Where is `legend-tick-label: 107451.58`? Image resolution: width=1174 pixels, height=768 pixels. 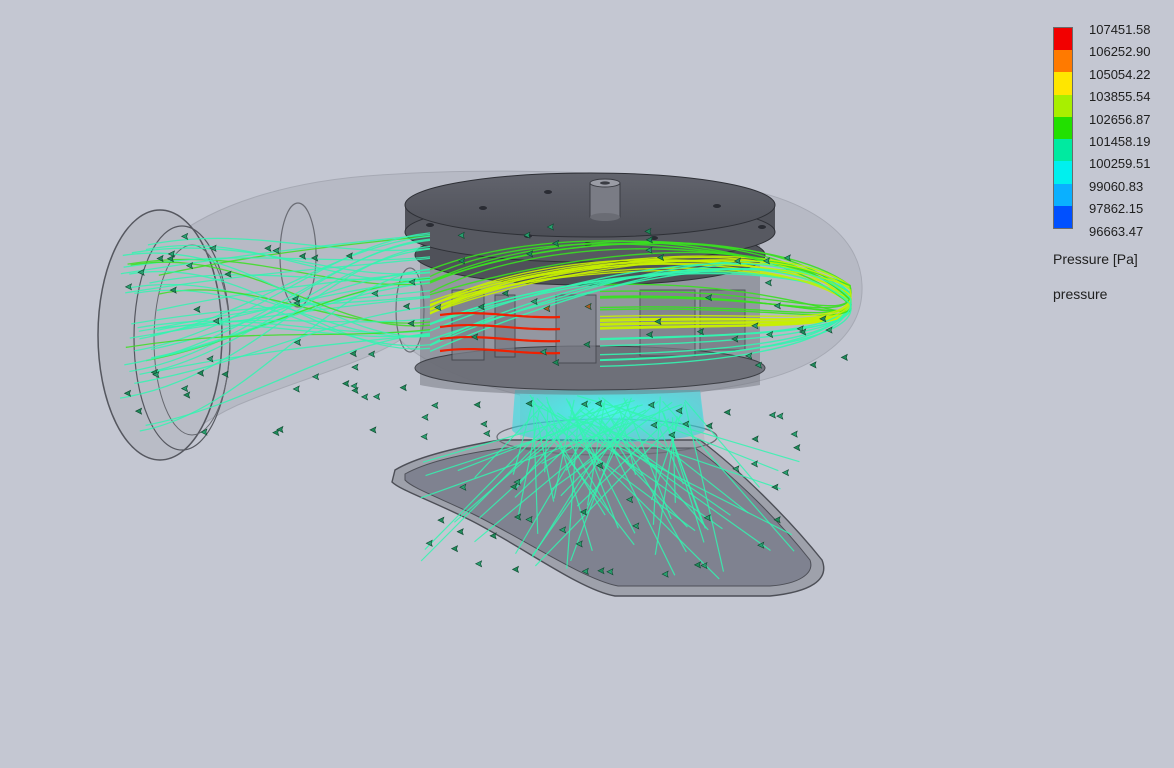 legend-tick-label: 107451.58 is located at coordinates (1120, 29).